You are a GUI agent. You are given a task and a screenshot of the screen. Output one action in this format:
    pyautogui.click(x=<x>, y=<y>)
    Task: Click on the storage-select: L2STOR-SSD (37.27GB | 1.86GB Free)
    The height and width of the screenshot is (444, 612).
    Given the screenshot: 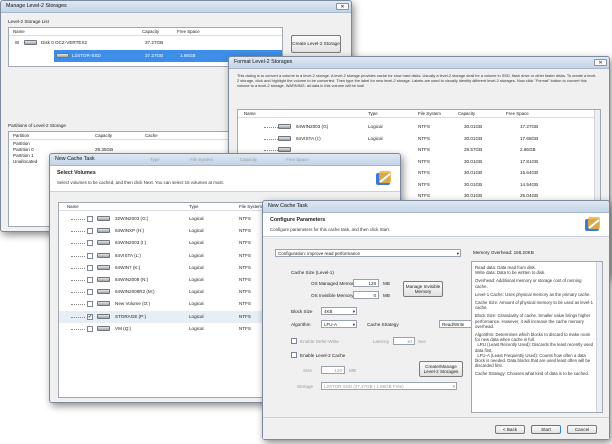 What is the action you would take?
    pyautogui.click(x=389, y=386)
    